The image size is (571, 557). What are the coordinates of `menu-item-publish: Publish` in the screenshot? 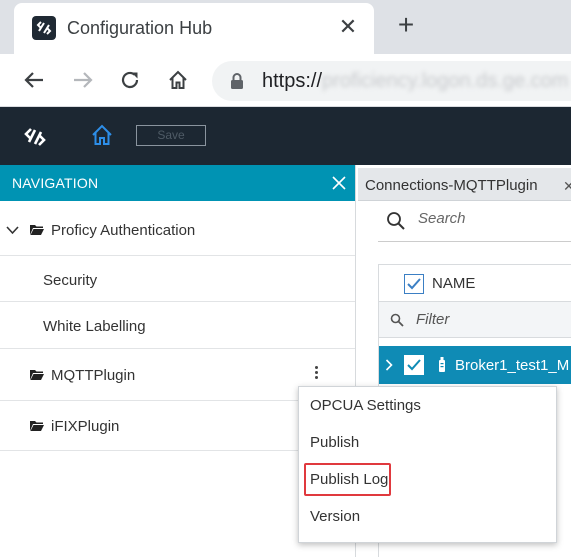 It's located at (334, 442).